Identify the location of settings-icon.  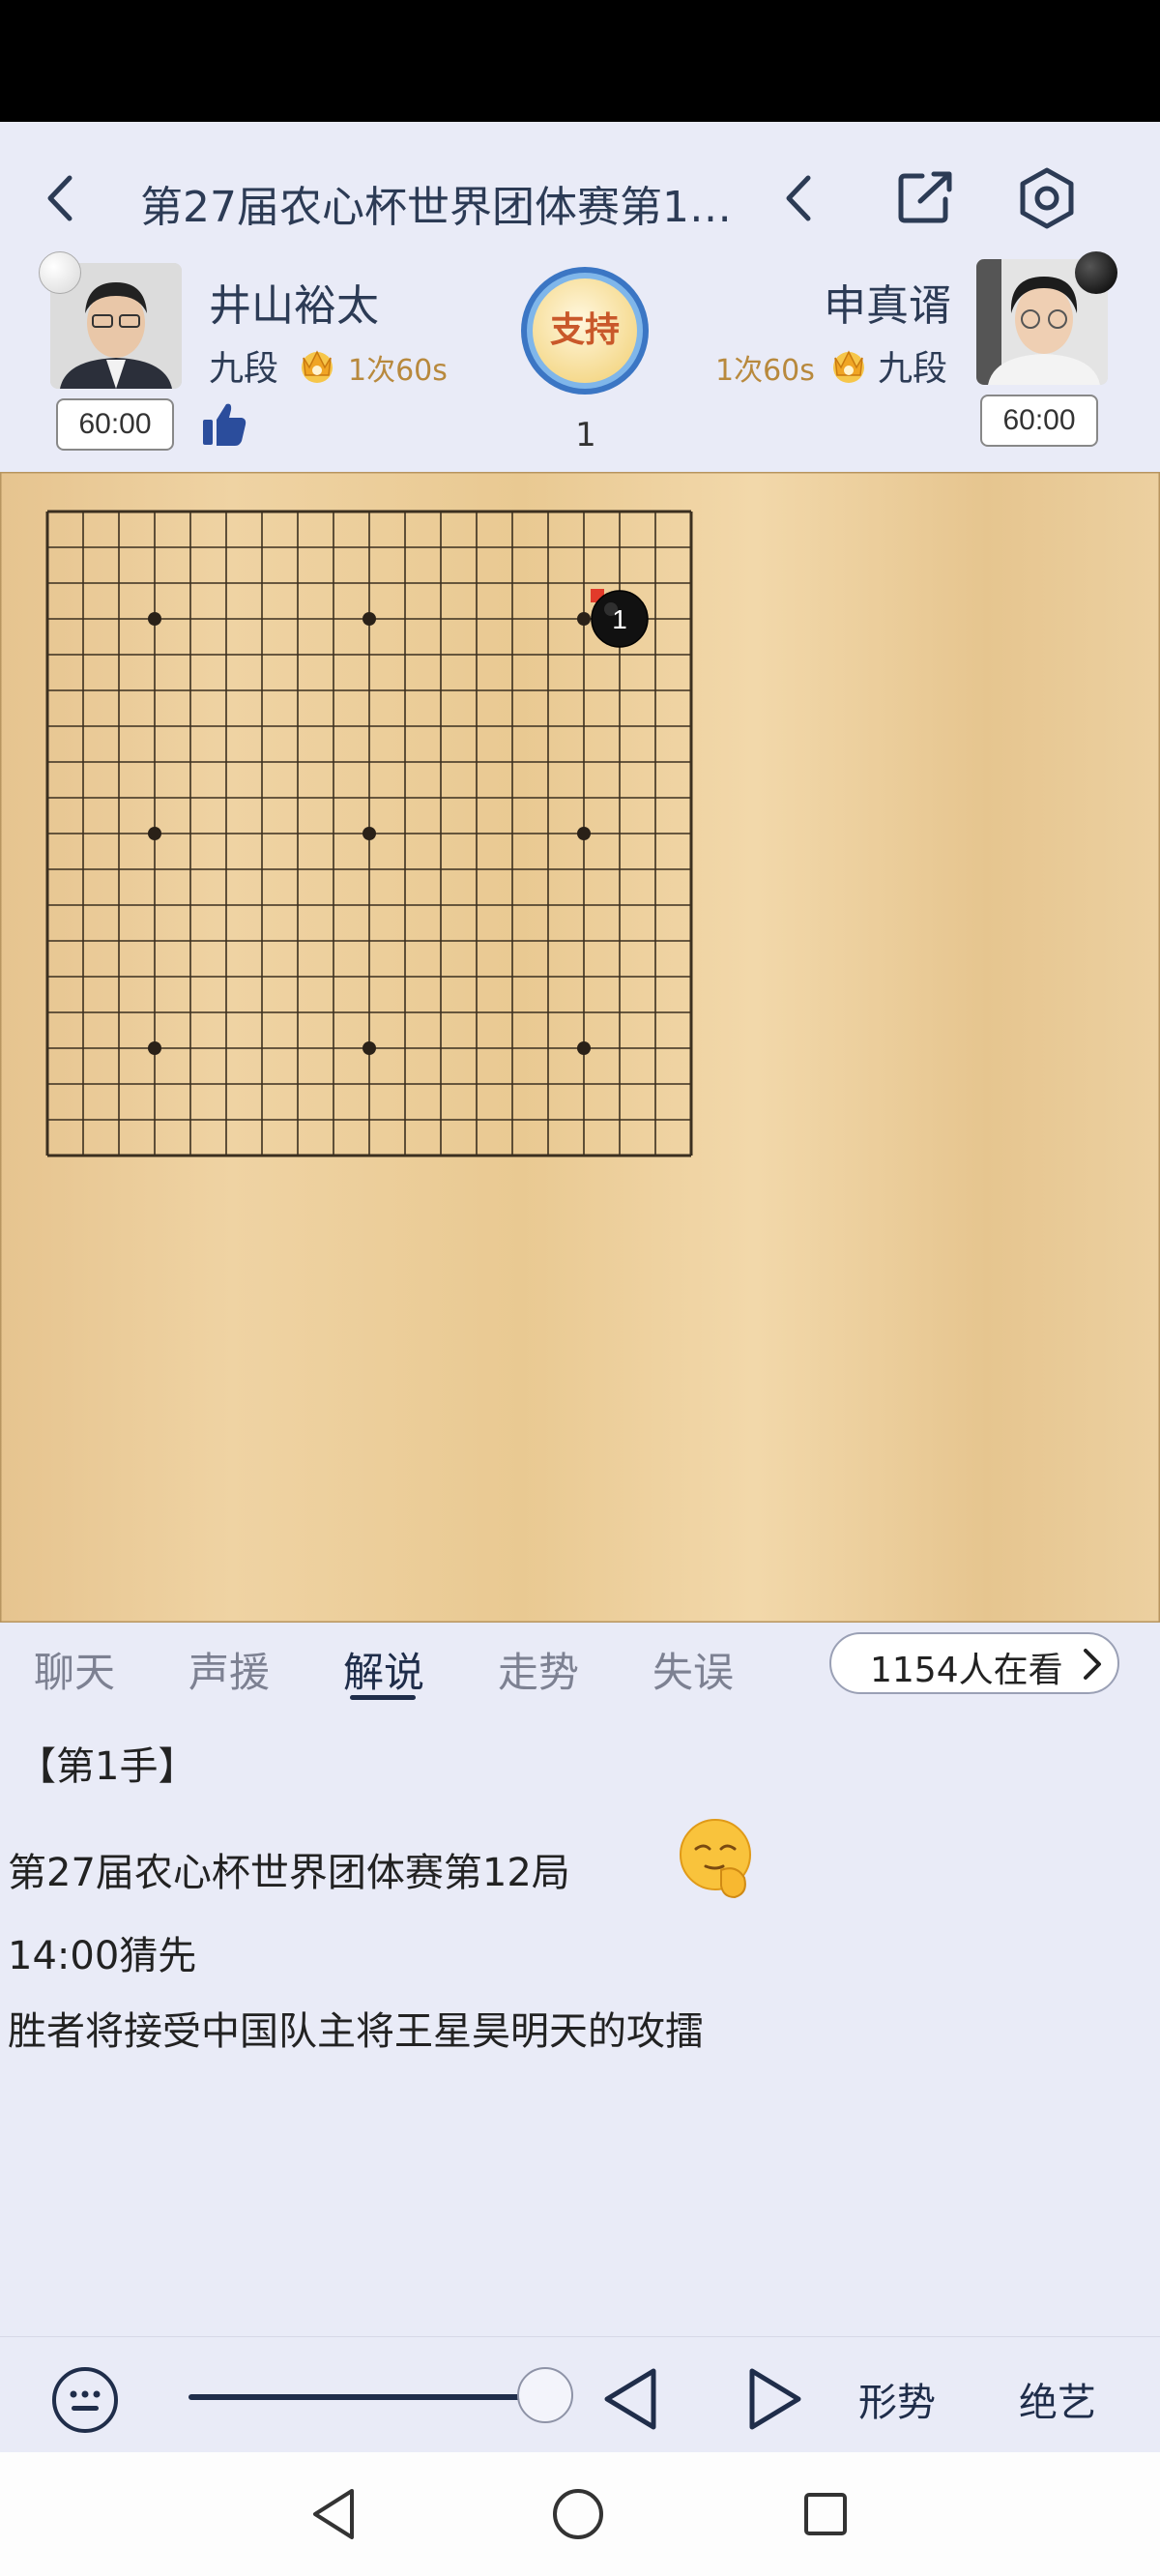
(1047, 198).